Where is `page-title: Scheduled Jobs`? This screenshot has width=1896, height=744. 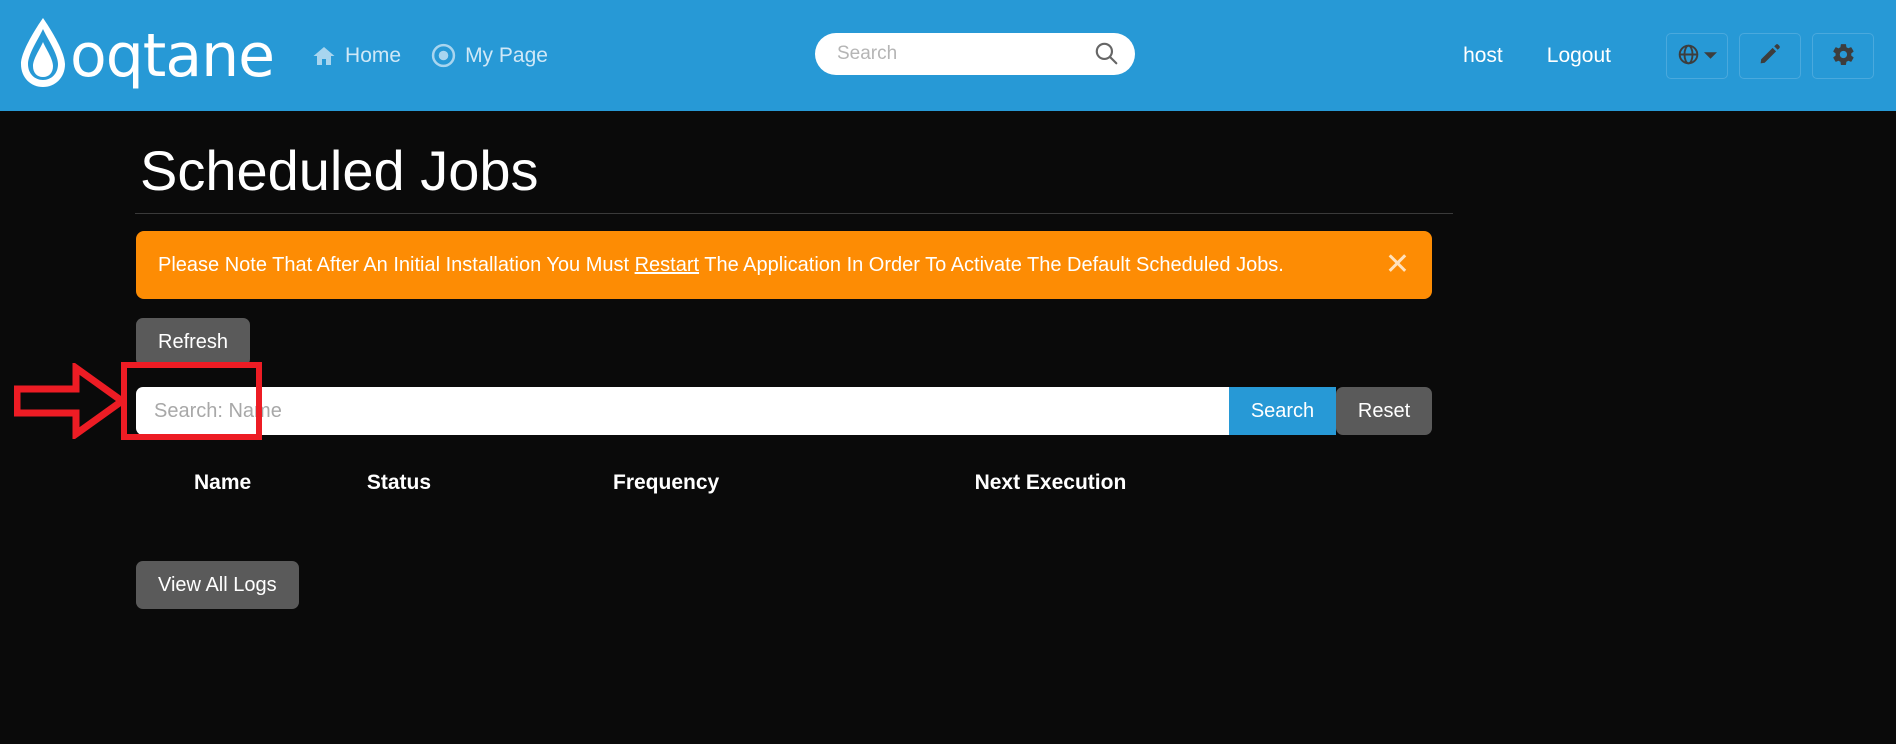
page-title: Scheduled Jobs is located at coordinates (339, 170).